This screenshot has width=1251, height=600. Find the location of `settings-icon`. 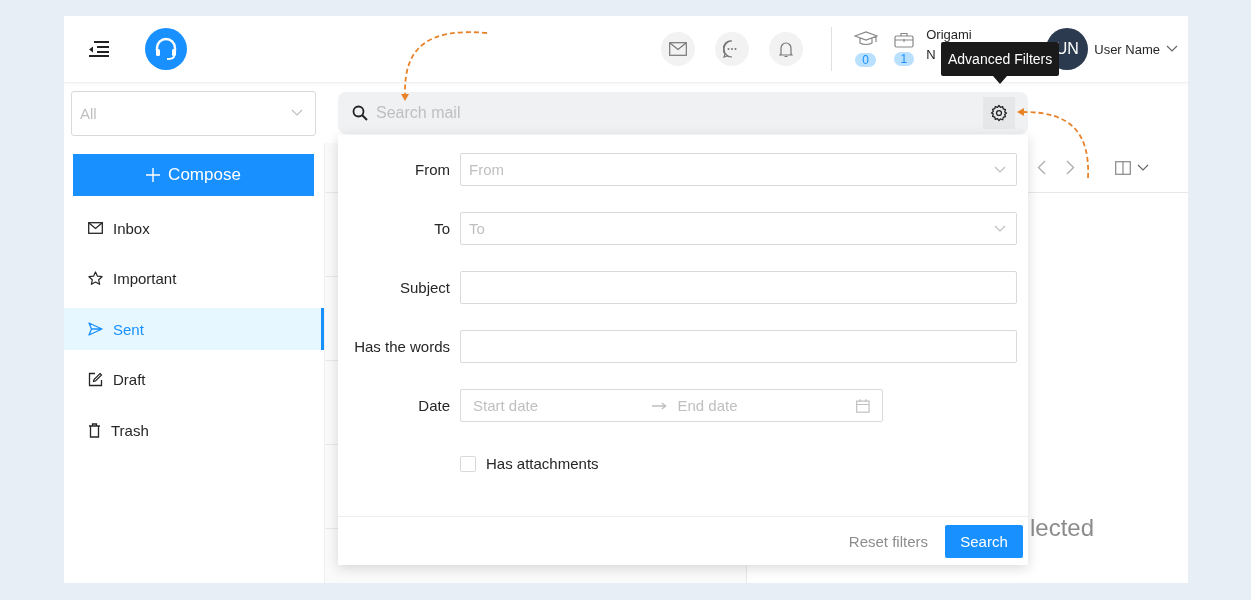

settings-icon is located at coordinates (999, 113).